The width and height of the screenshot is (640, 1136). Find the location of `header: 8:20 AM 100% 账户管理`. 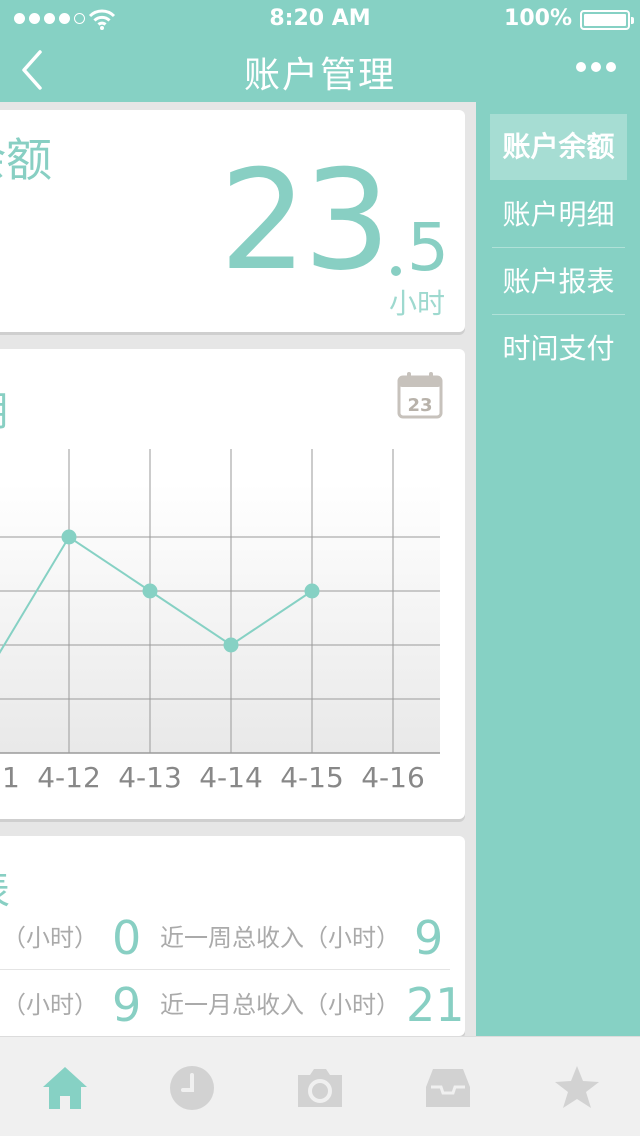

header: 8:20 AM 100% 账户管理 is located at coordinates (320, 51).